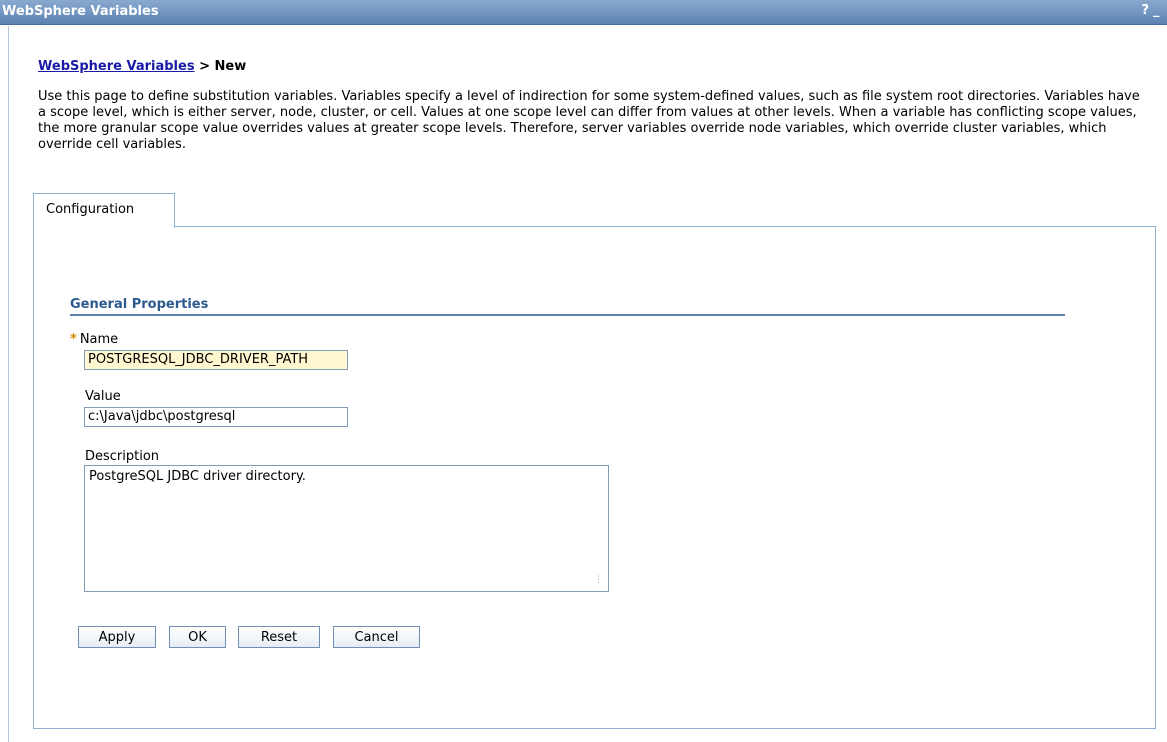  I want to click on value-field: c:\Java\jdbc\postgresql, so click(216, 417).